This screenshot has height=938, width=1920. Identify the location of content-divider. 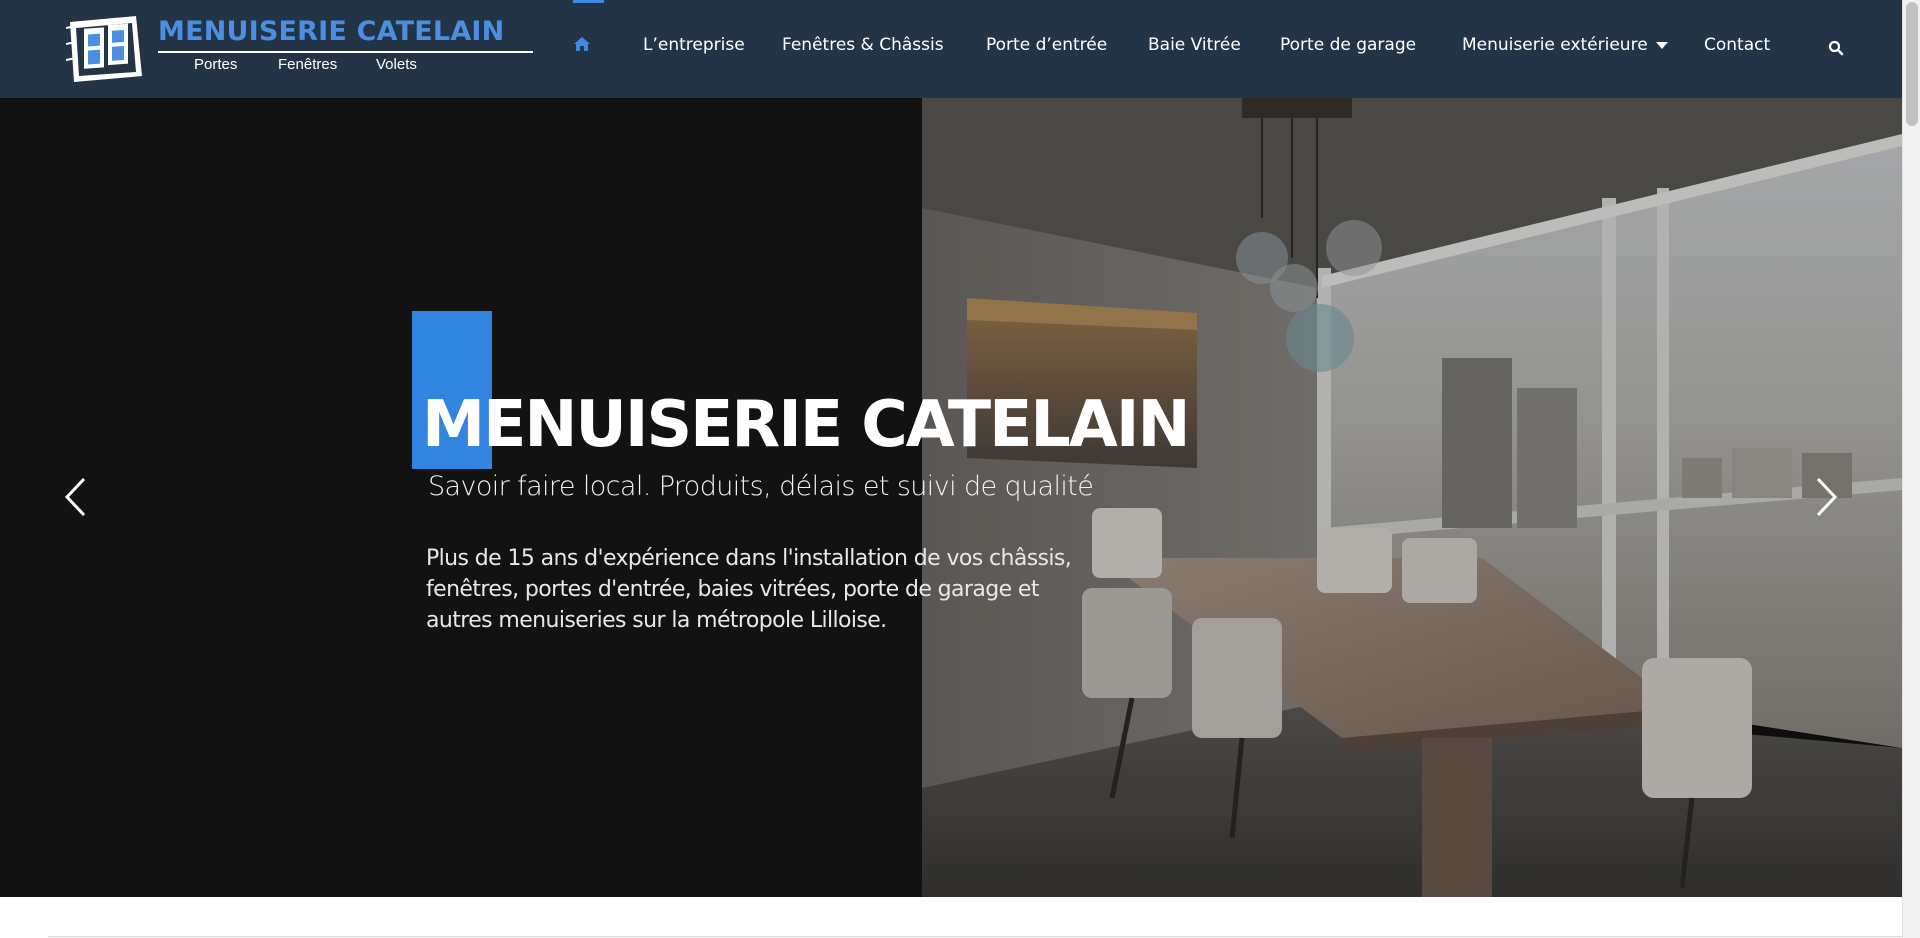
(975, 936).